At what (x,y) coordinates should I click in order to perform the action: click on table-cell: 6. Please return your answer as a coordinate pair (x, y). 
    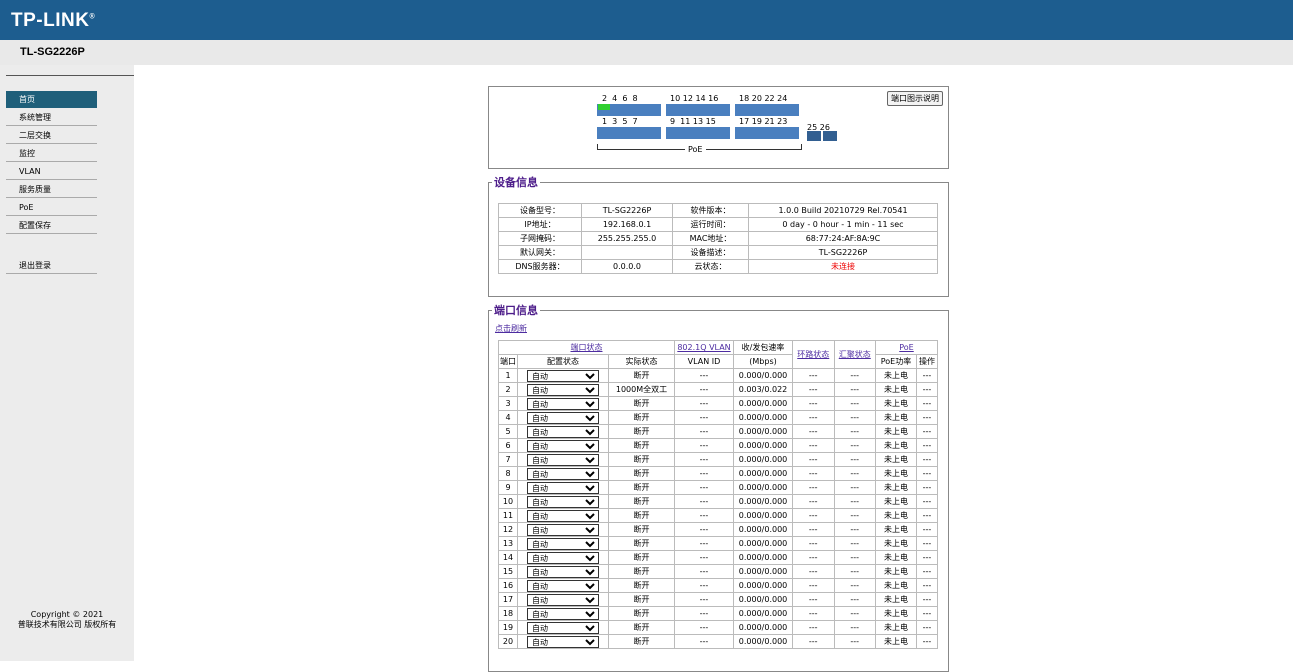
    Looking at the image, I should click on (508, 445).